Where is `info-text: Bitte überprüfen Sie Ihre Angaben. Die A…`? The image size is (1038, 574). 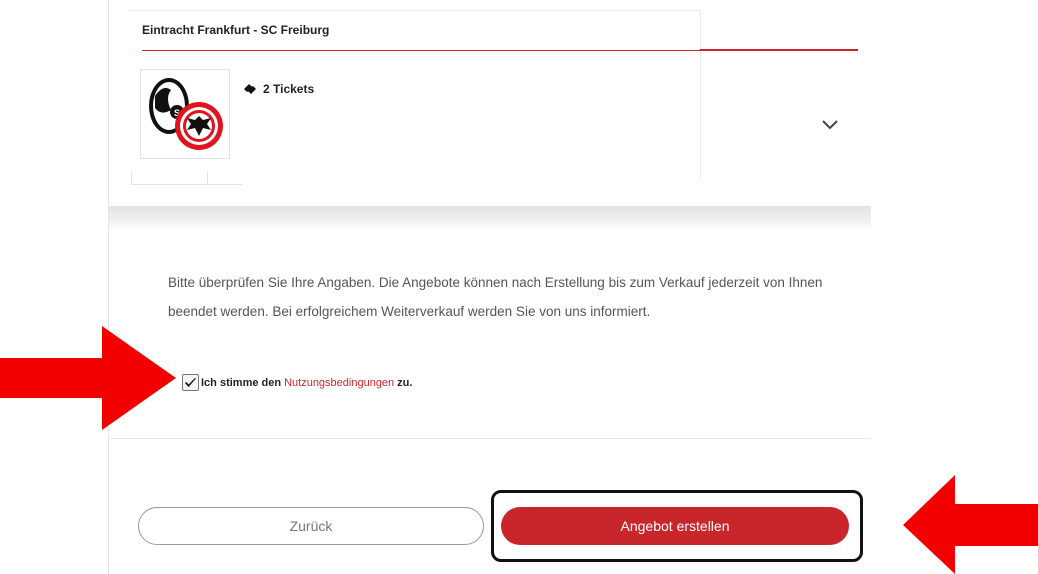
info-text: Bitte überprüfen Sie Ihre Angaben. Die A… is located at coordinates (495, 297).